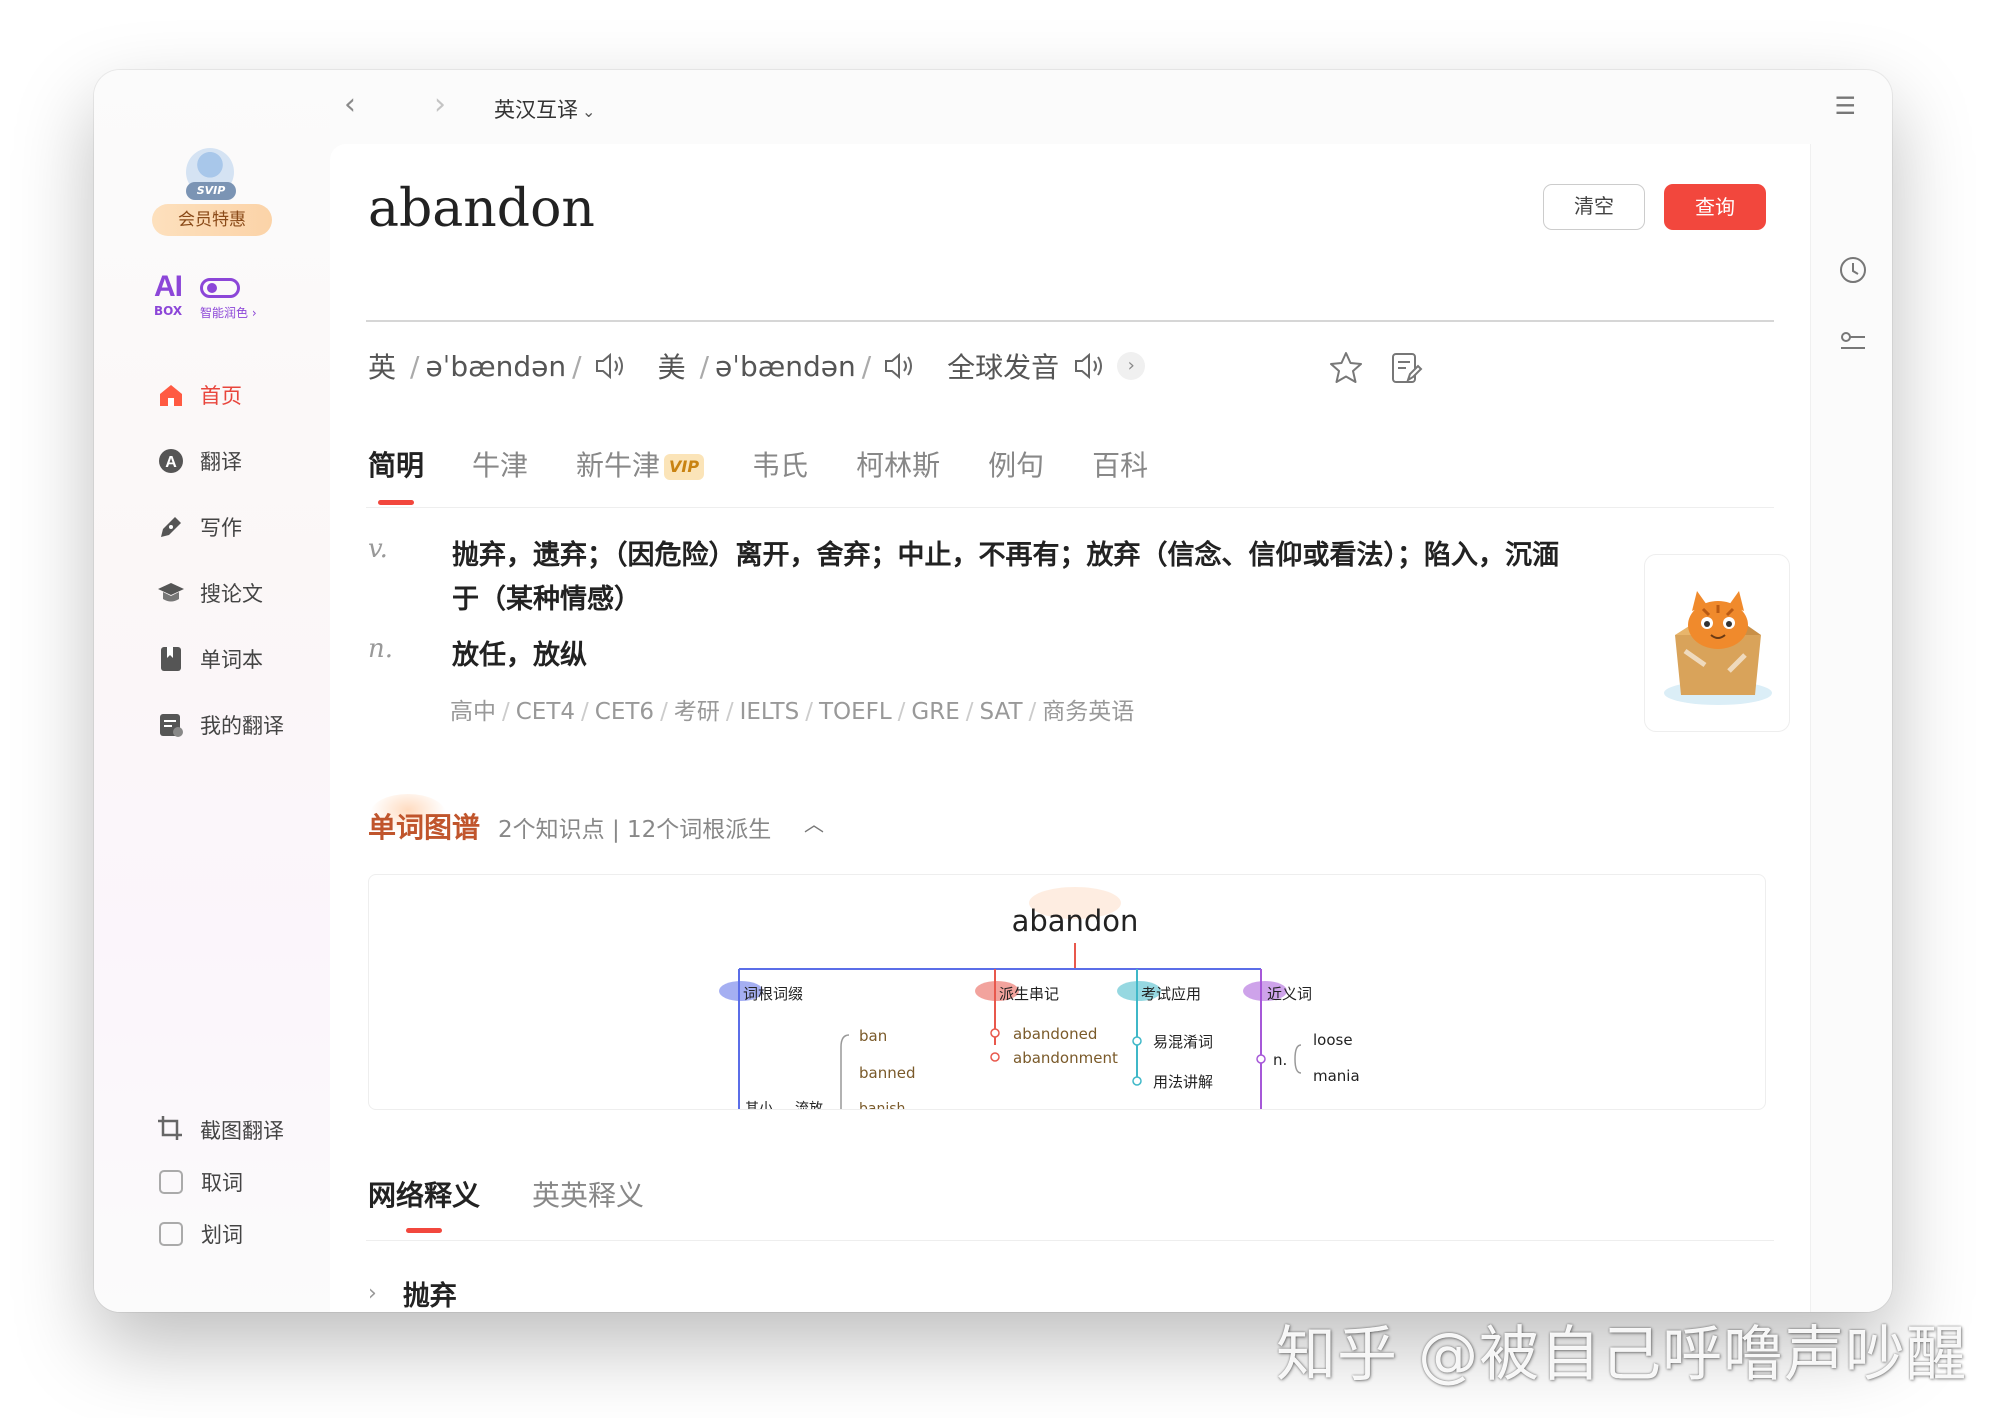 The height and width of the screenshot is (1418, 1992). What do you see at coordinates (220, 593) in the screenshot?
I see `sidebar-item-papers: 搜论文` at bounding box center [220, 593].